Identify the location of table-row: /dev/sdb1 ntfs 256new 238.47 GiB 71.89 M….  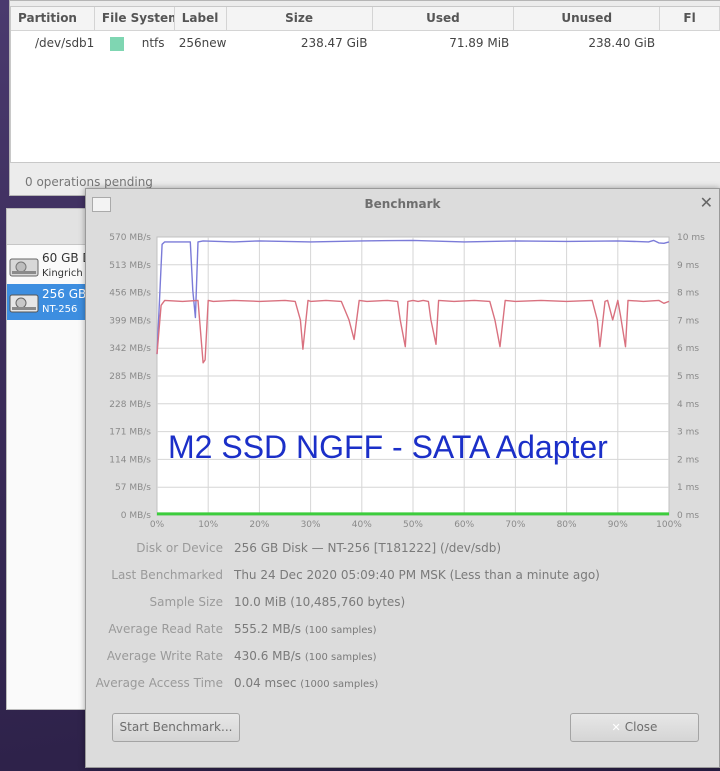
(365, 43).